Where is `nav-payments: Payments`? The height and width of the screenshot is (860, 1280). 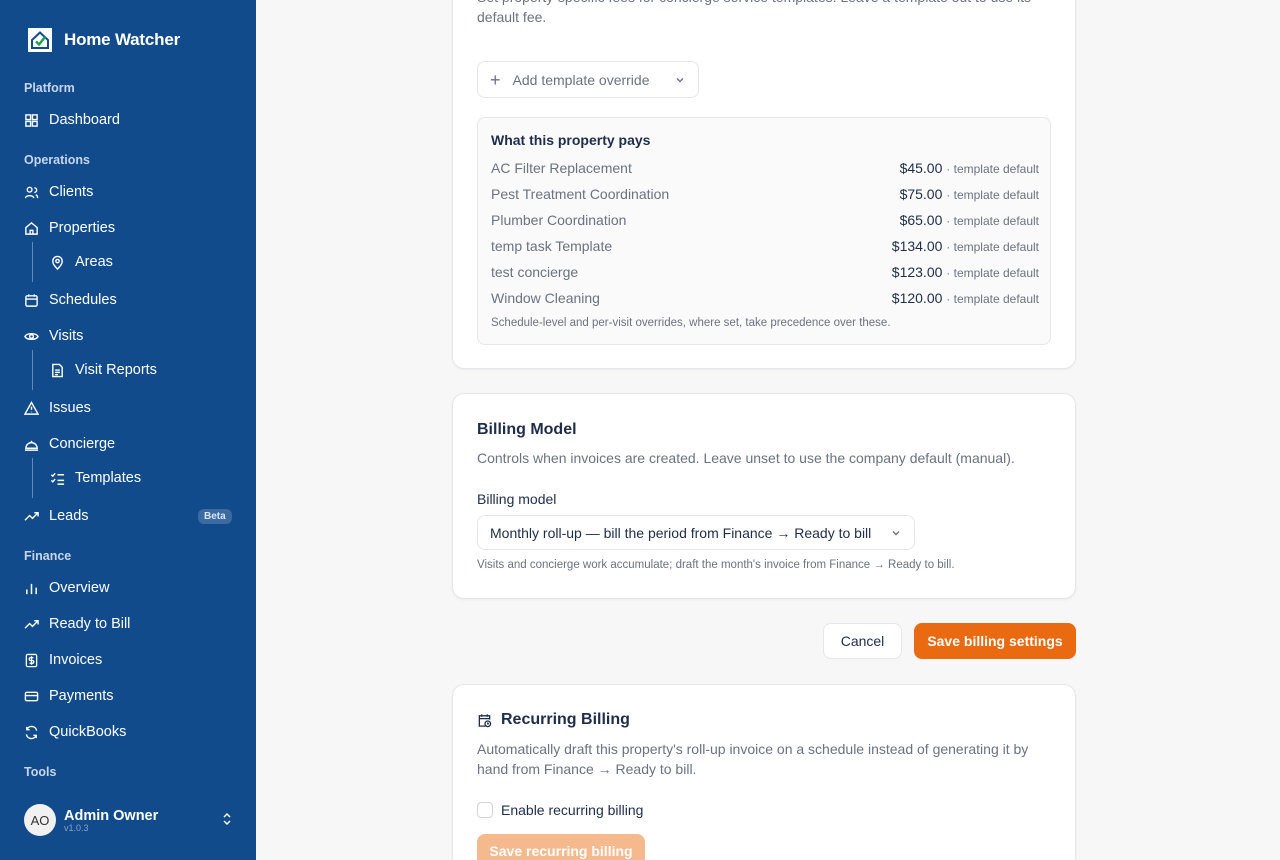
nav-payments: Payments is located at coordinates (68, 696).